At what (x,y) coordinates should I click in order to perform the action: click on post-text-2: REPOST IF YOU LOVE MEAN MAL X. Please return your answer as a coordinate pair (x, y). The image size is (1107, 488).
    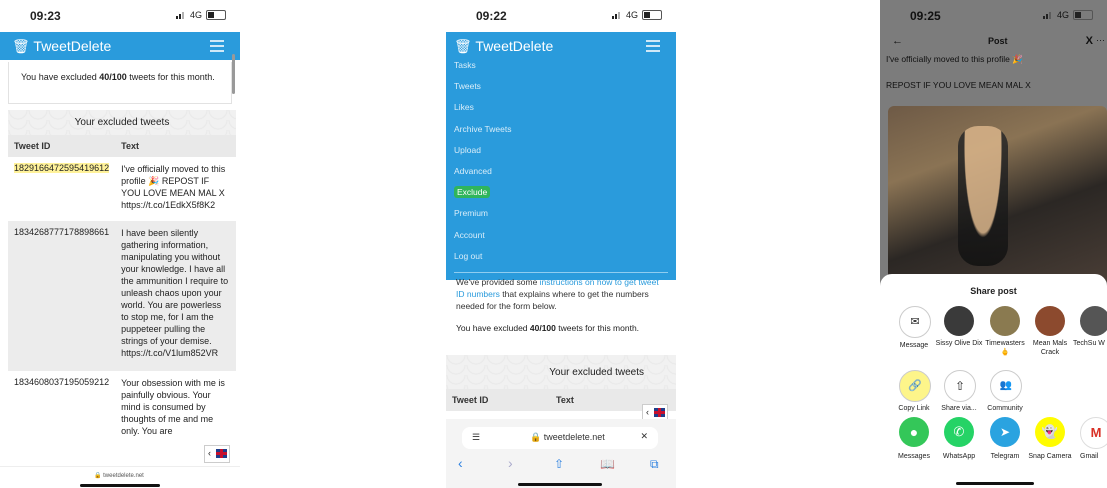
    Looking at the image, I should click on (958, 85).